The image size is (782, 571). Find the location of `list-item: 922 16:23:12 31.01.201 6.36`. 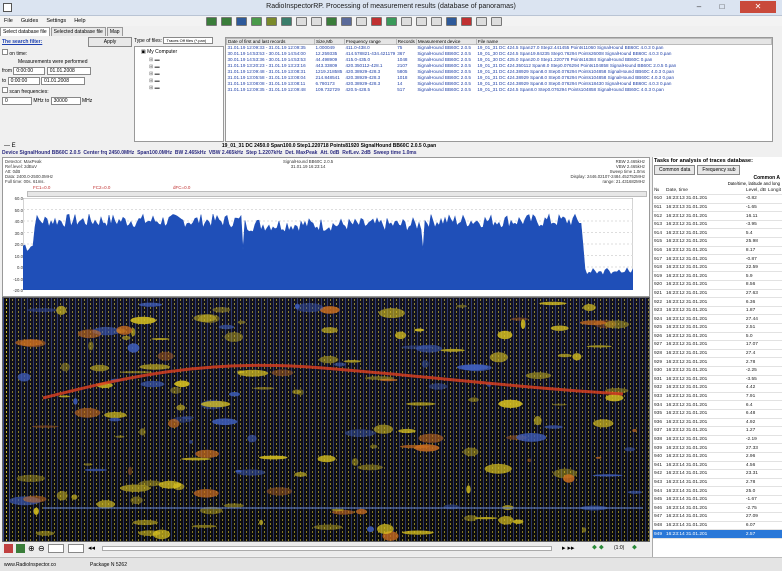

list-item: 922 16:23:12 31.01.201 6.36 is located at coordinates (717, 302).